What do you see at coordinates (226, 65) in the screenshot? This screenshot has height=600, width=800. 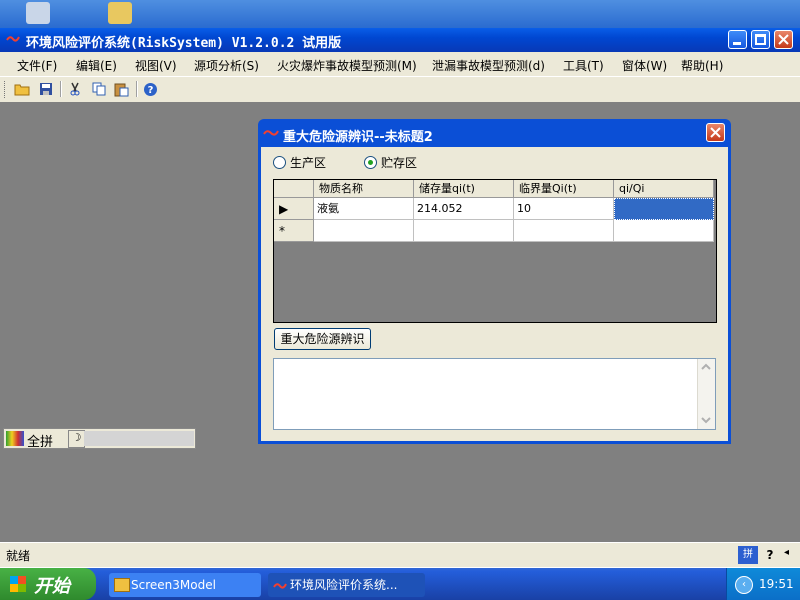 I see `menu-source-analysis: 源项分析(S)` at bounding box center [226, 65].